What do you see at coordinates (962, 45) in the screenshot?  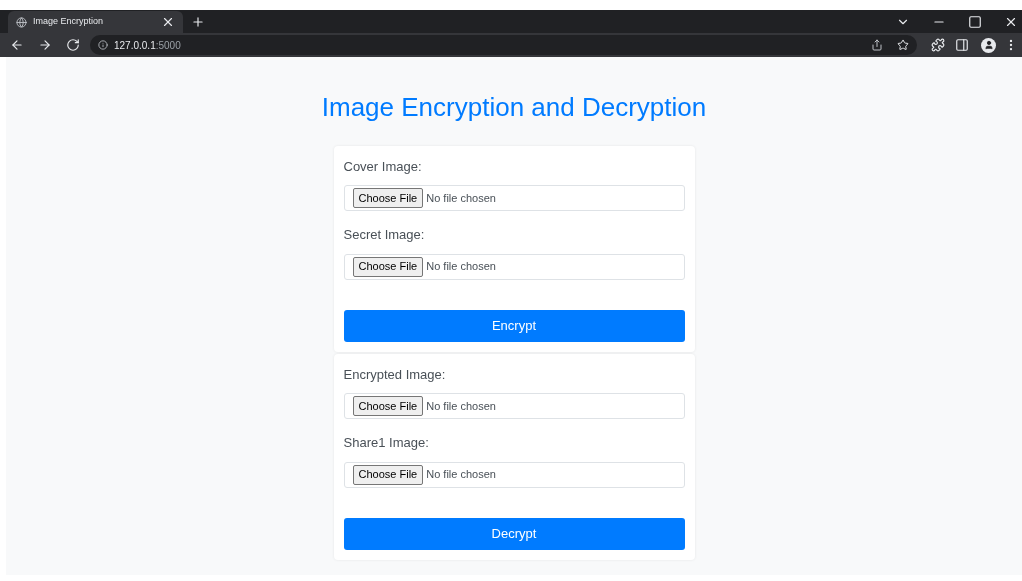 I see `side-panel-icon` at bounding box center [962, 45].